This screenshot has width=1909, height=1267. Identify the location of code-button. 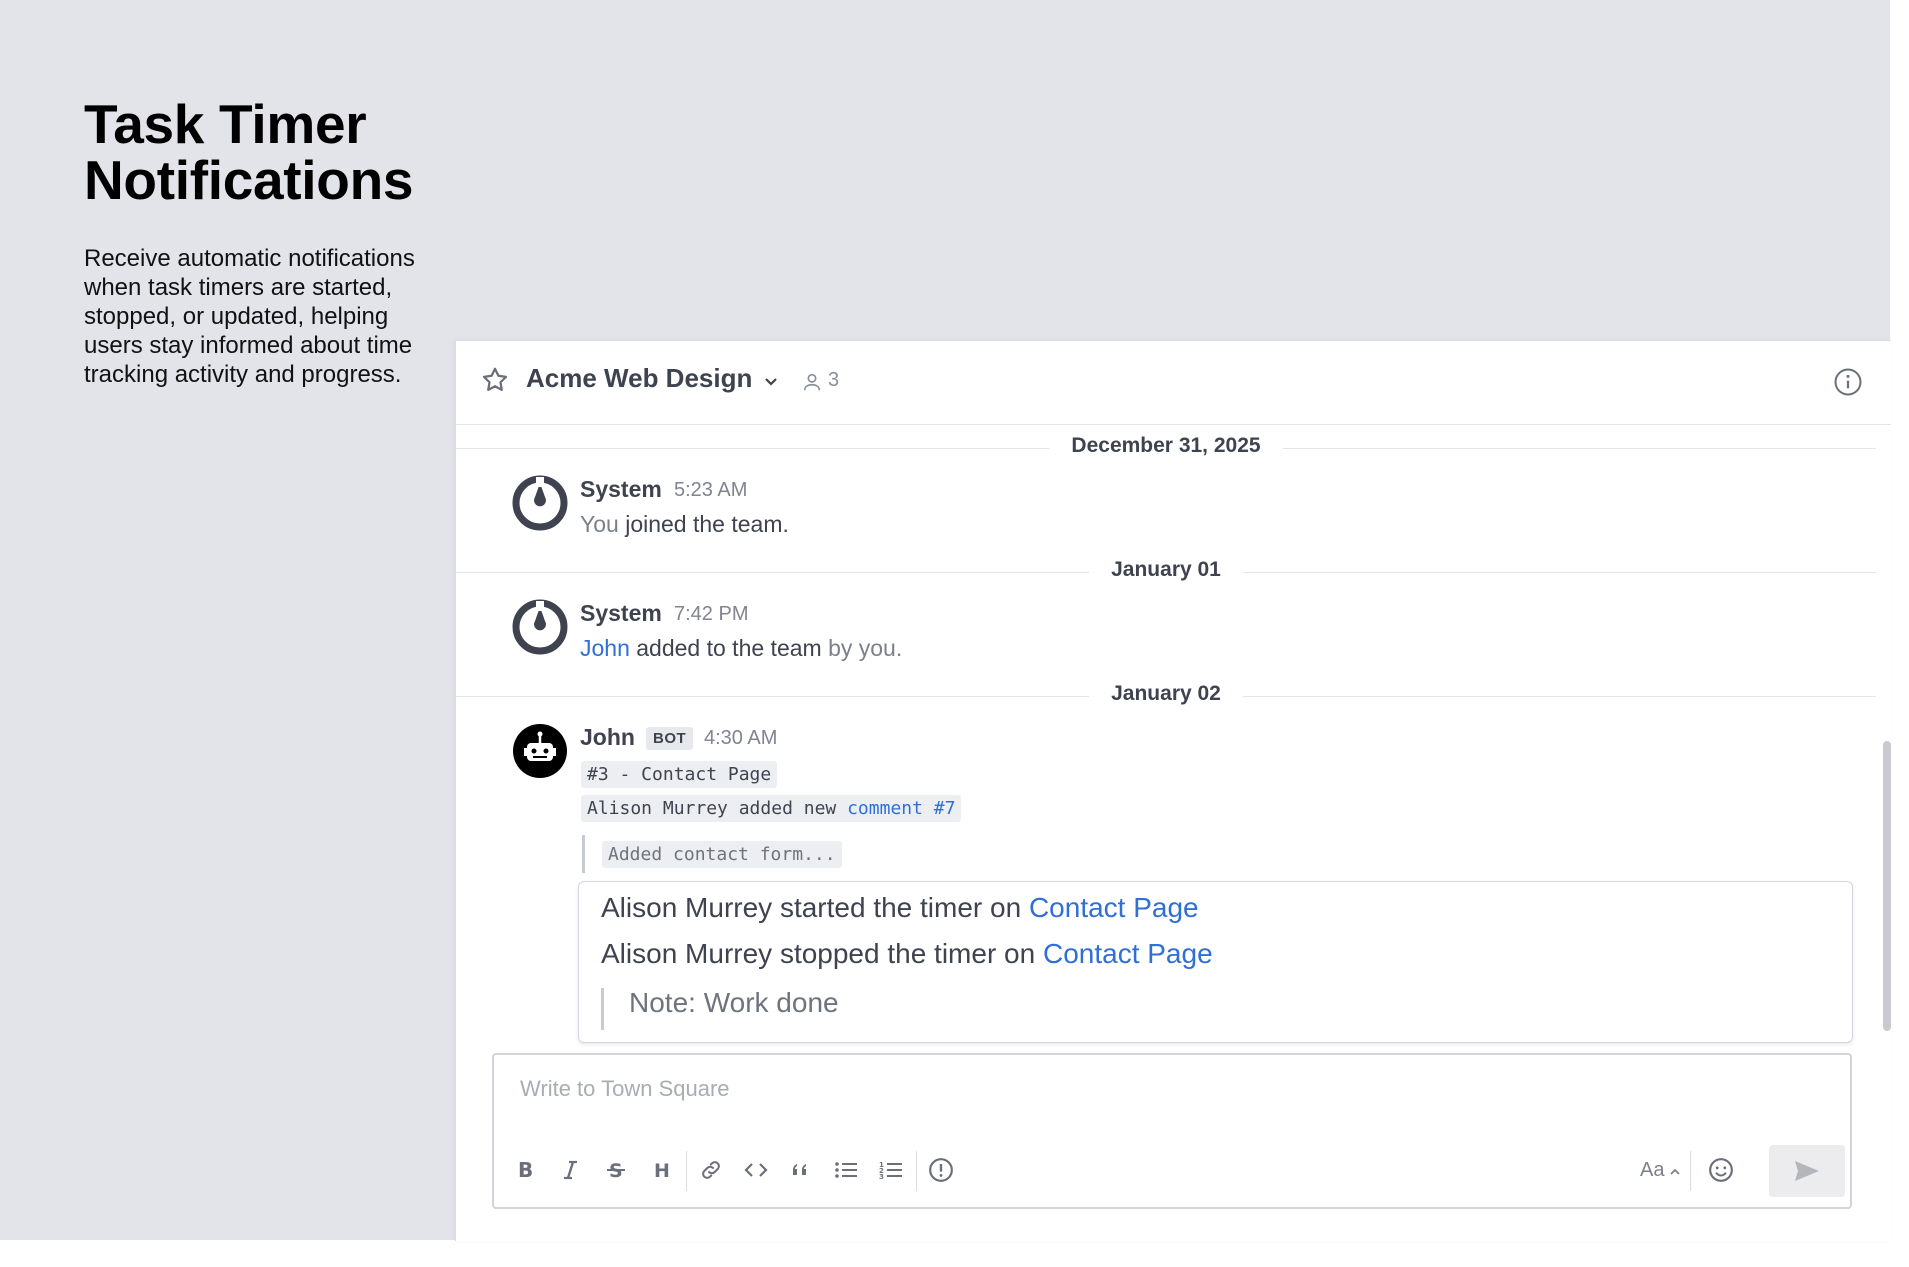
(756, 1170).